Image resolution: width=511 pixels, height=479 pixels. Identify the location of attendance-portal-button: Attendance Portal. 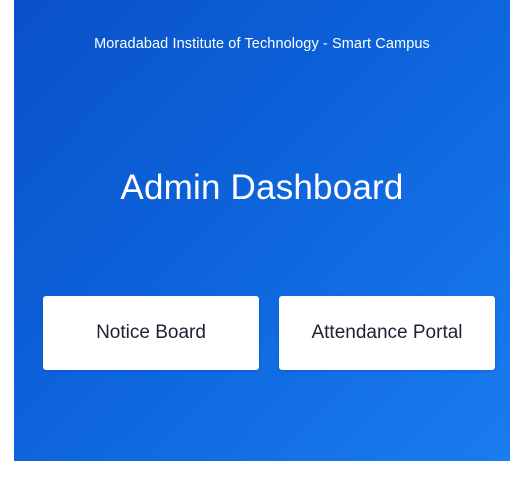
(387, 333).